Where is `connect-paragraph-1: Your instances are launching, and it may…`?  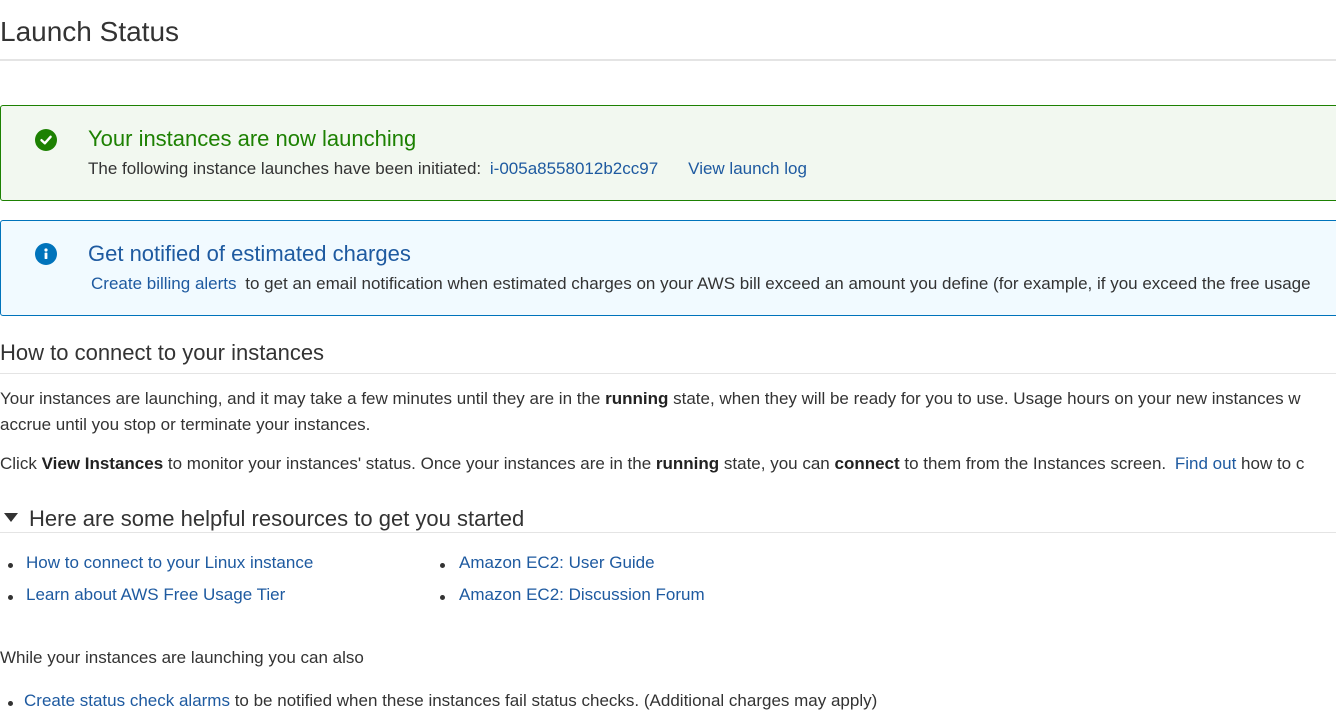
connect-paragraph-1: Your instances are launching, and it may… is located at coordinates (650, 399).